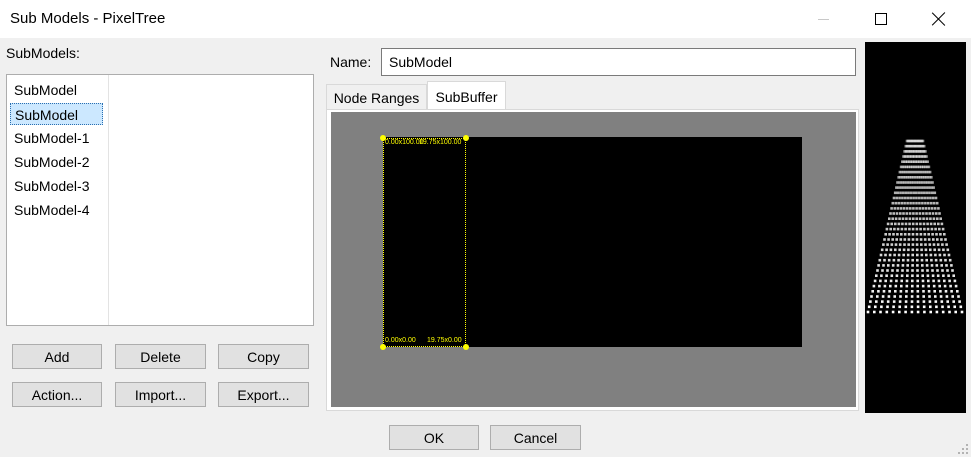  What do you see at coordinates (939, 19) in the screenshot?
I see `close-button` at bounding box center [939, 19].